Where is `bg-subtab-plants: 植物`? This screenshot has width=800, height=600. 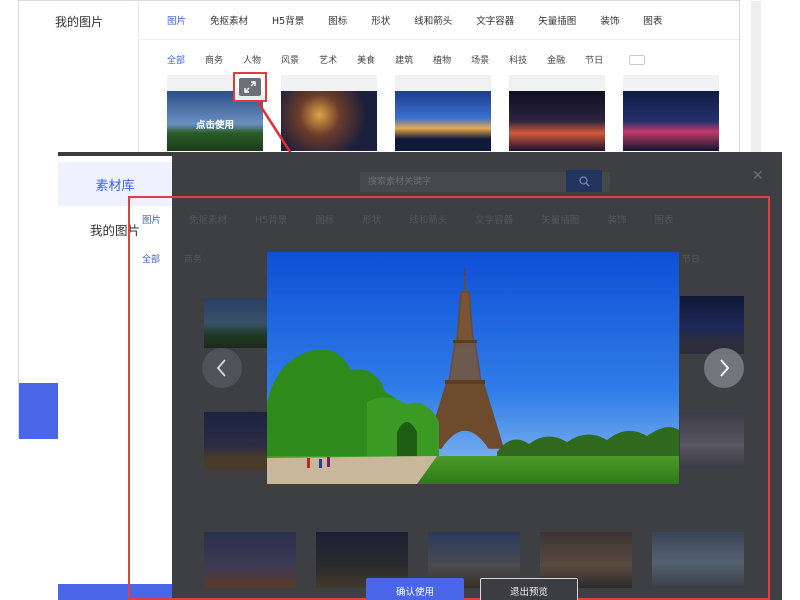 bg-subtab-plants: 植物 is located at coordinates (442, 59).